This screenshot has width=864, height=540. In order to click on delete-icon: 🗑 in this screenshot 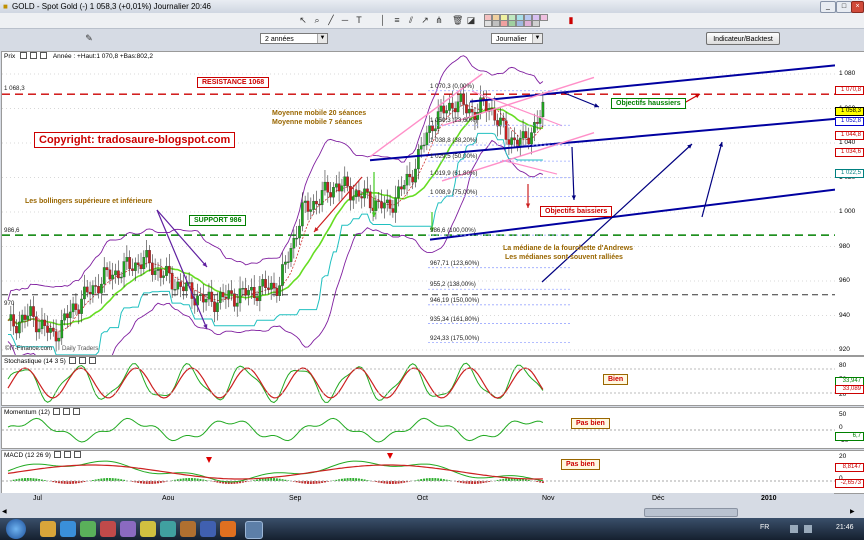, I will do `click(457, 20)`.